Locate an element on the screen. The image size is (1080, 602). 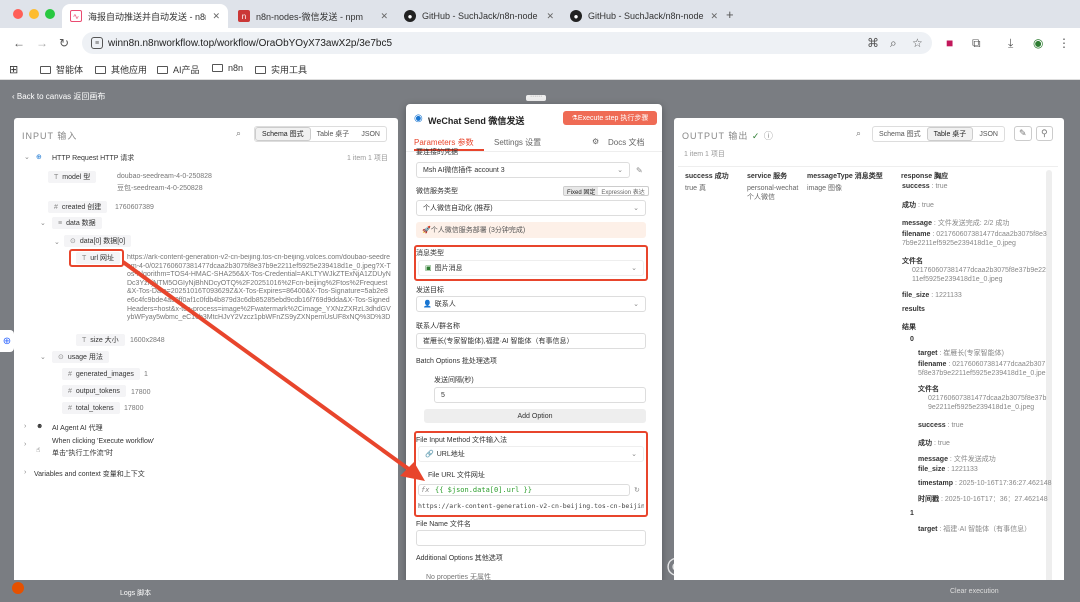
clear-execution-button: Clear execution is located at coordinates (974, 591).